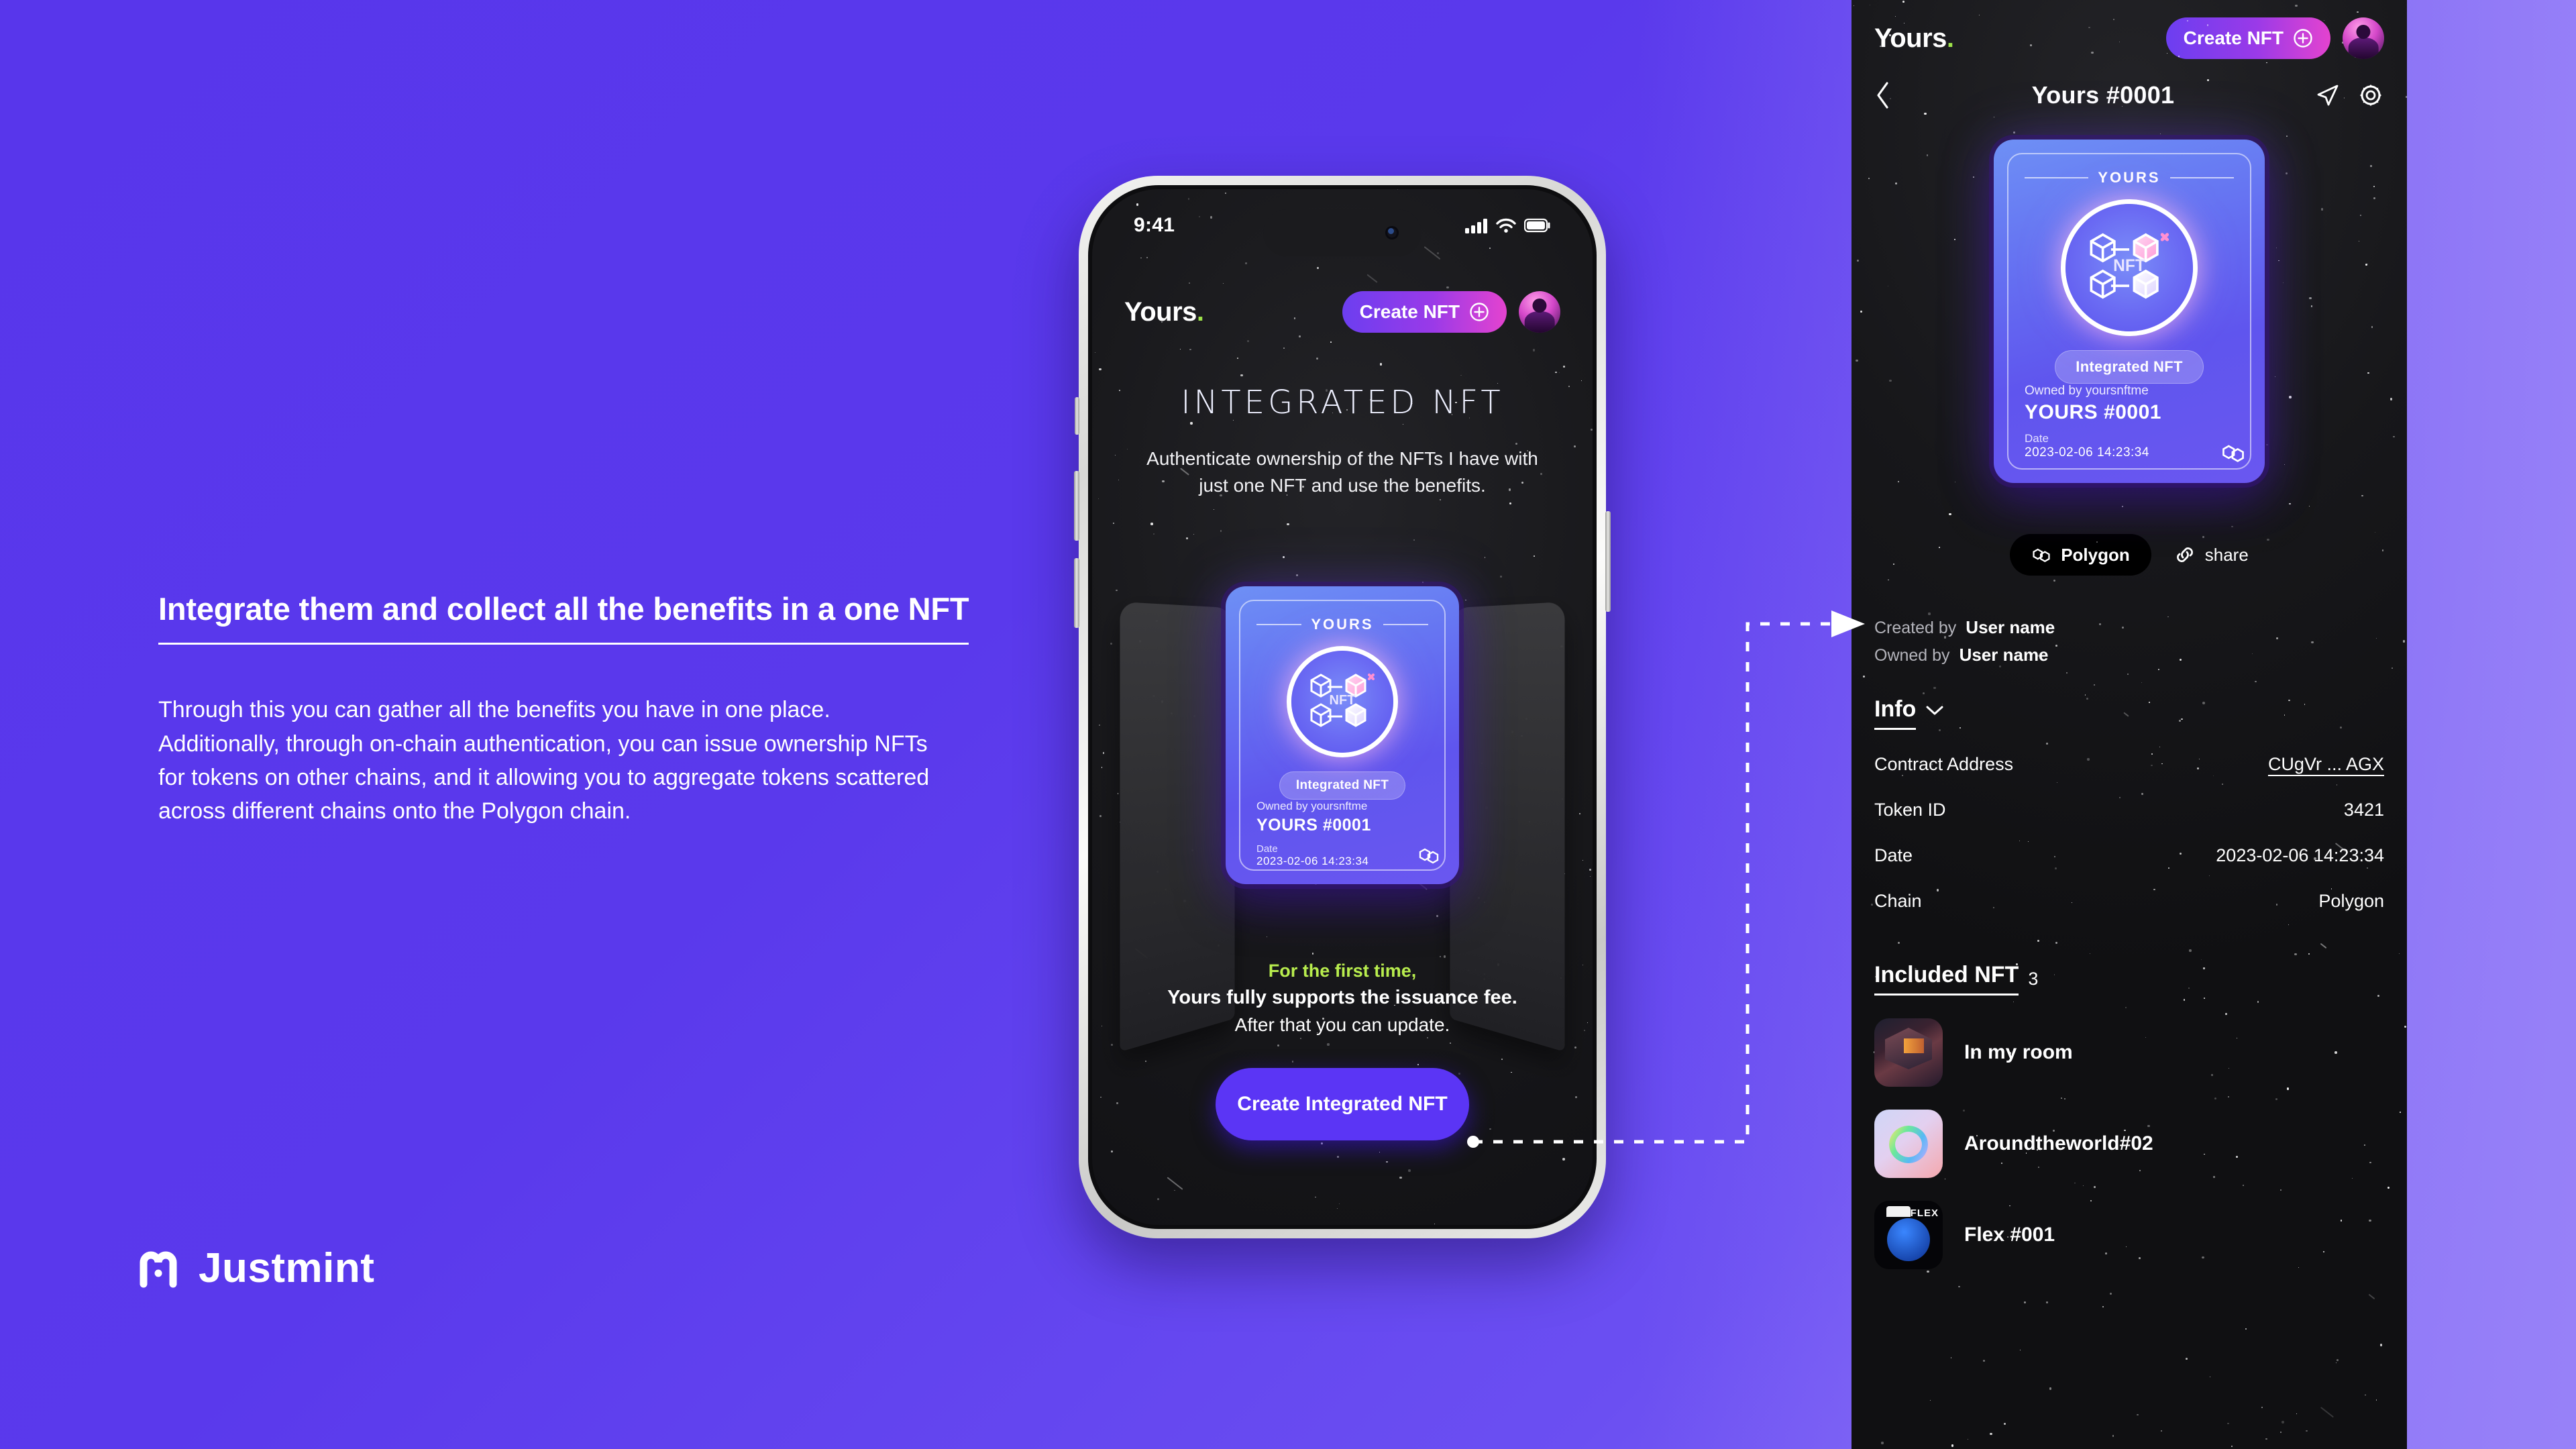 The height and width of the screenshot is (1449, 2576). I want to click on phone-header-actions: Create NFT, so click(1451, 312).